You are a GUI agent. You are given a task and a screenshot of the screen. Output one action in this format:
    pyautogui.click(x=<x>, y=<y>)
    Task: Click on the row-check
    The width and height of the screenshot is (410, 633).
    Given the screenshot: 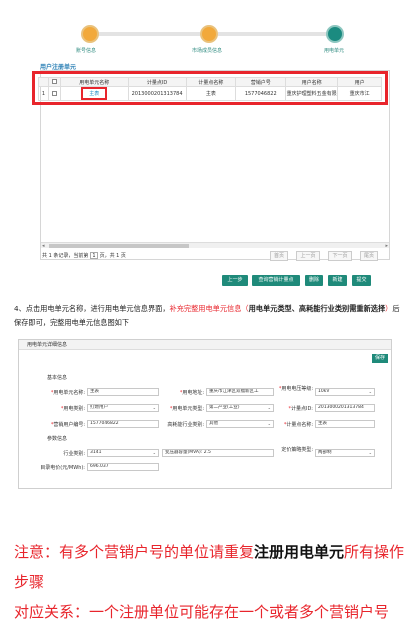 What is the action you would take?
    pyautogui.click(x=54, y=93)
    